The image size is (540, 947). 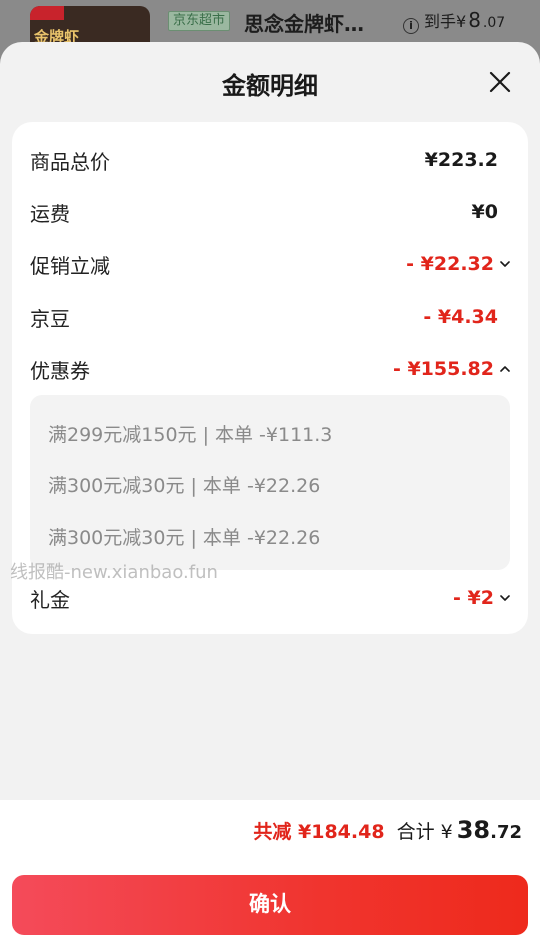 I want to click on row-label: 京豆, so click(x=50, y=318).